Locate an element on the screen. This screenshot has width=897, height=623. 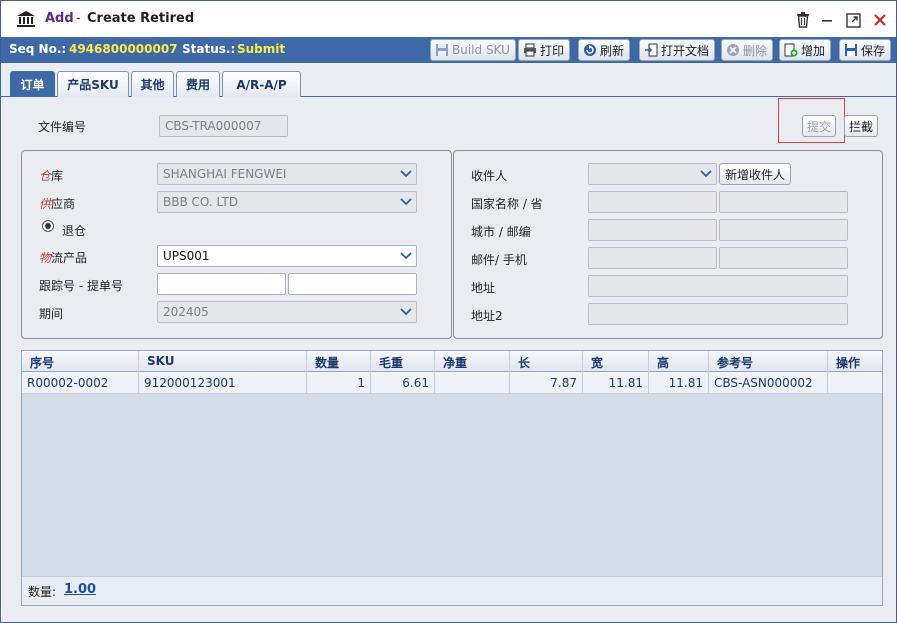
table-cell: 6.61 is located at coordinates (403, 383).